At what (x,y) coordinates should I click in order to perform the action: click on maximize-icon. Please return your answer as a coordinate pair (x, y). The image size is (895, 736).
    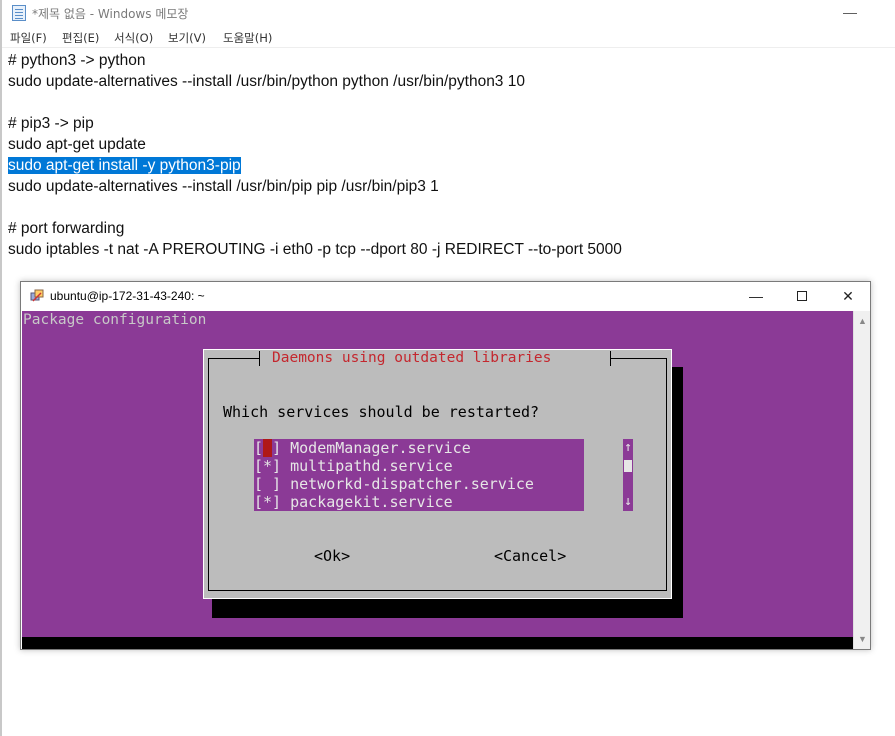
    Looking at the image, I should click on (802, 296).